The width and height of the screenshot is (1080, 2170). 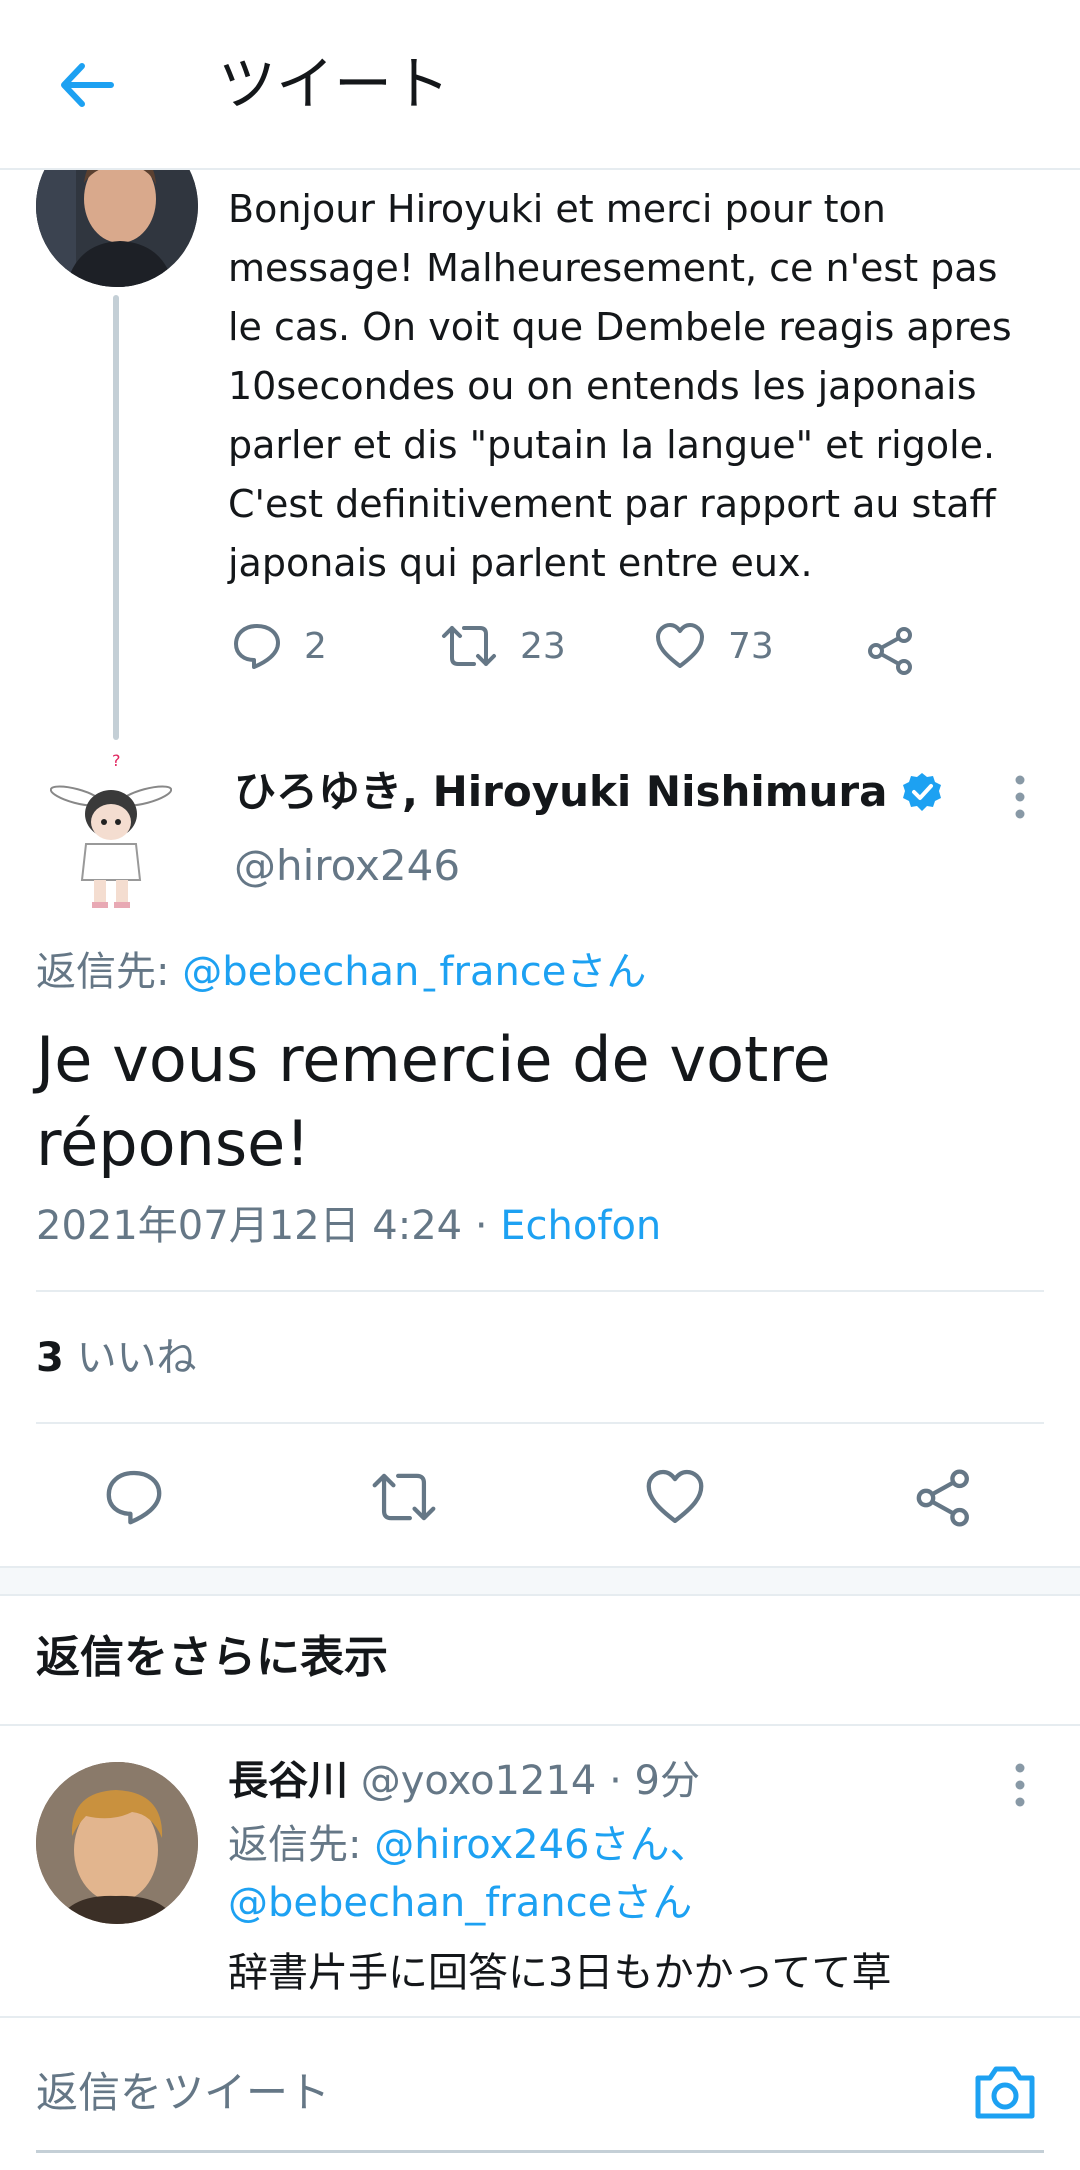 What do you see at coordinates (541, 1845) in the screenshot?
I see `reply-to-link: @hirox246さん、` at bounding box center [541, 1845].